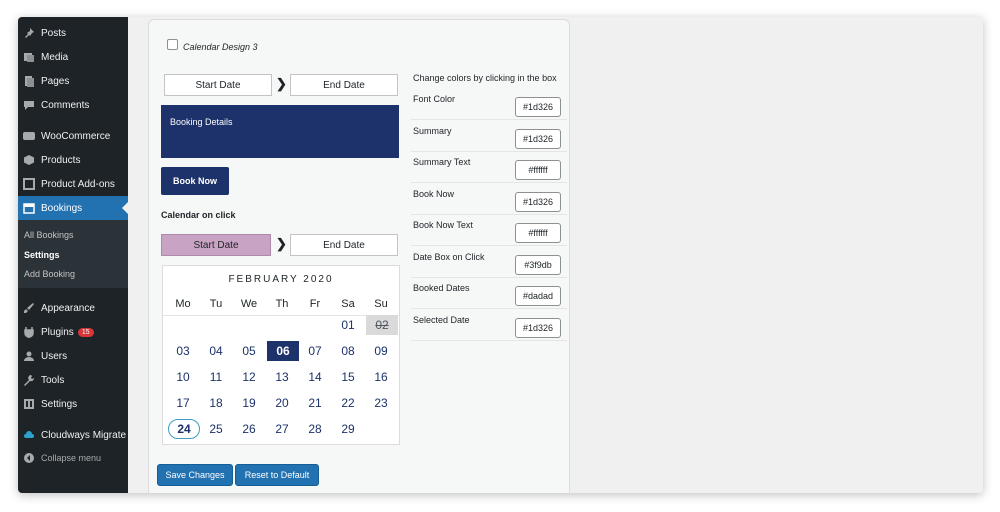 The height and width of the screenshot is (512, 1000). What do you see at coordinates (249, 403) in the screenshot?
I see `calendar-day: 19` at bounding box center [249, 403].